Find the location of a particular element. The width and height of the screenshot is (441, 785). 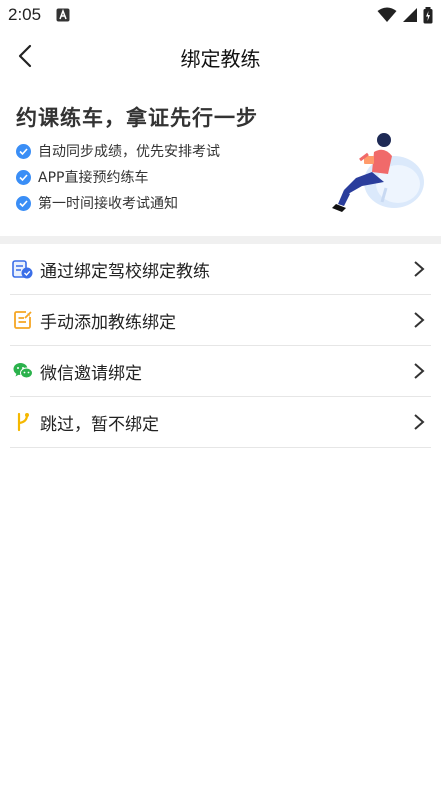

header: 绑定教练 is located at coordinates (220, 56).